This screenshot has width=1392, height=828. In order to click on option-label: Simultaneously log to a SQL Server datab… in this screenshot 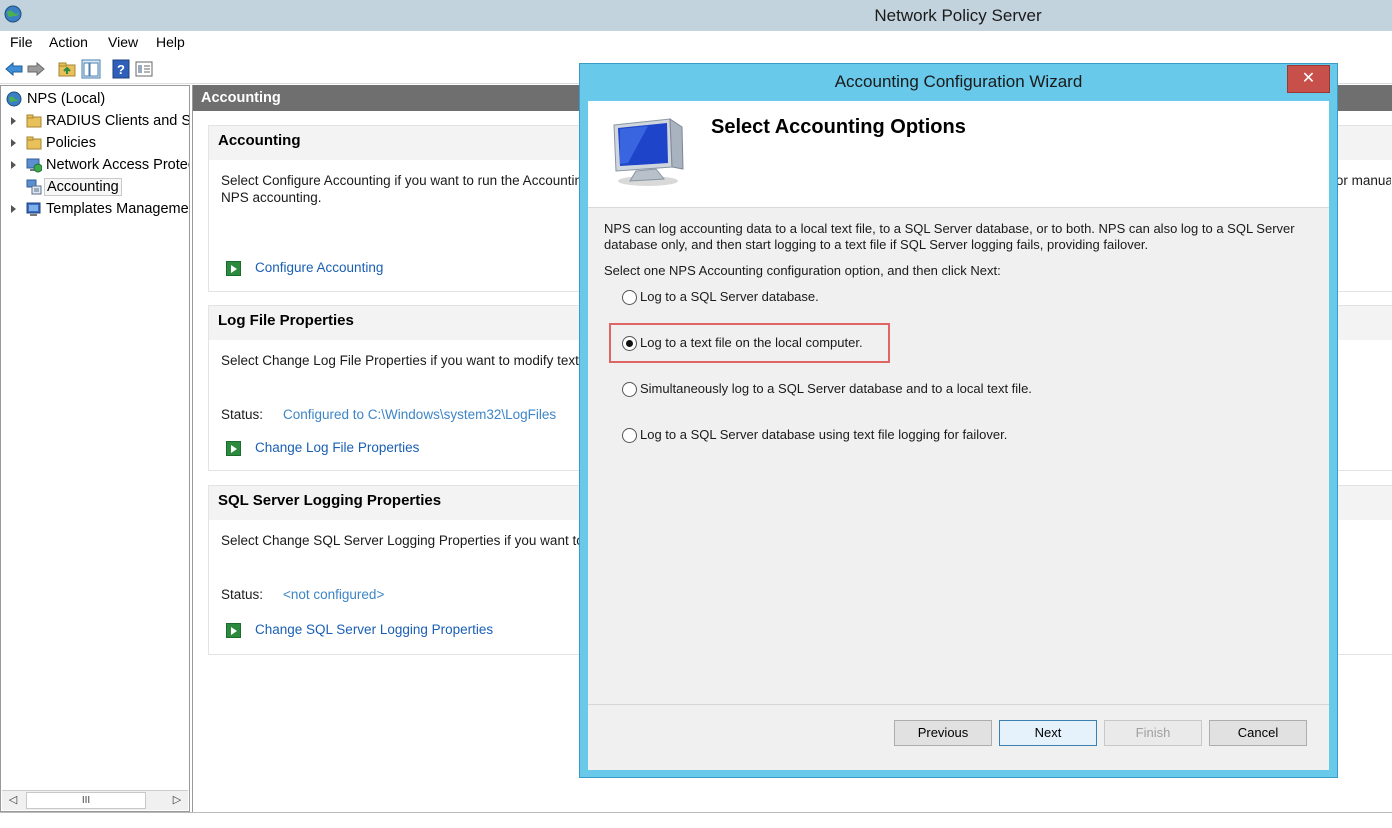, I will do `click(836, 388)`.